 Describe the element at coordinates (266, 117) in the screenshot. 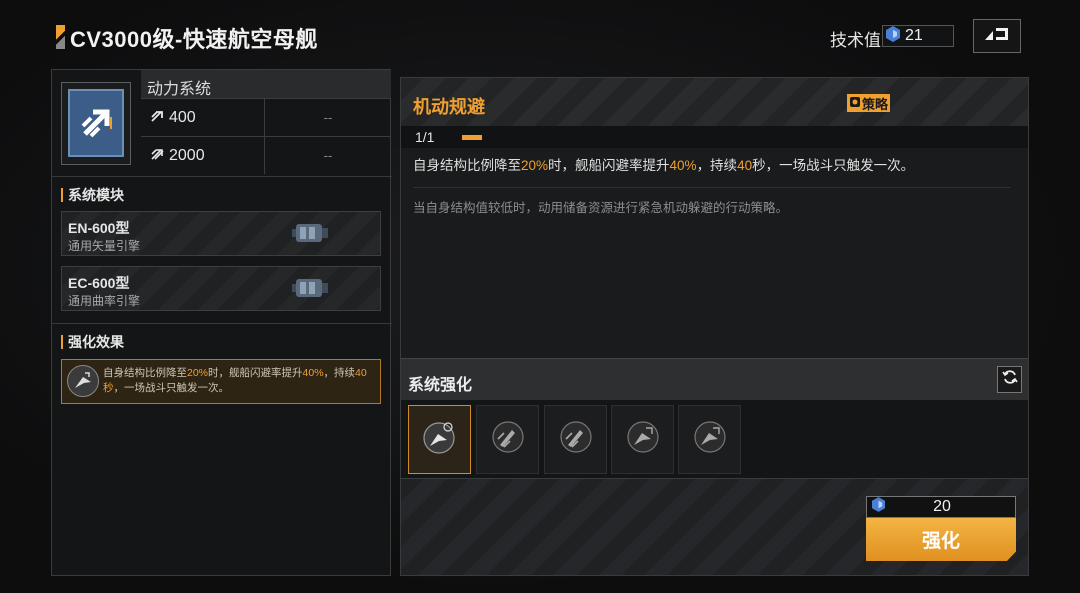

I see `power-stat-row: 400 --` at that location.